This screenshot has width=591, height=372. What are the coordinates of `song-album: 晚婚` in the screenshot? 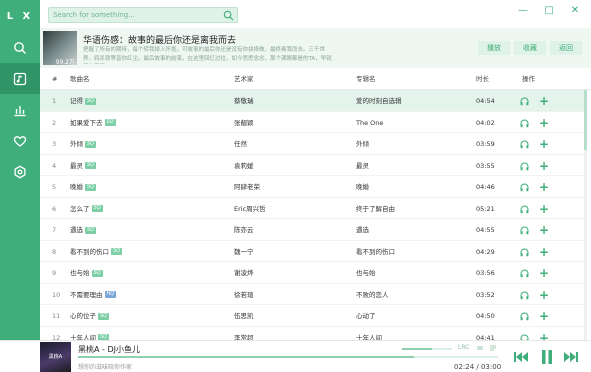 It's located at (362, 187).